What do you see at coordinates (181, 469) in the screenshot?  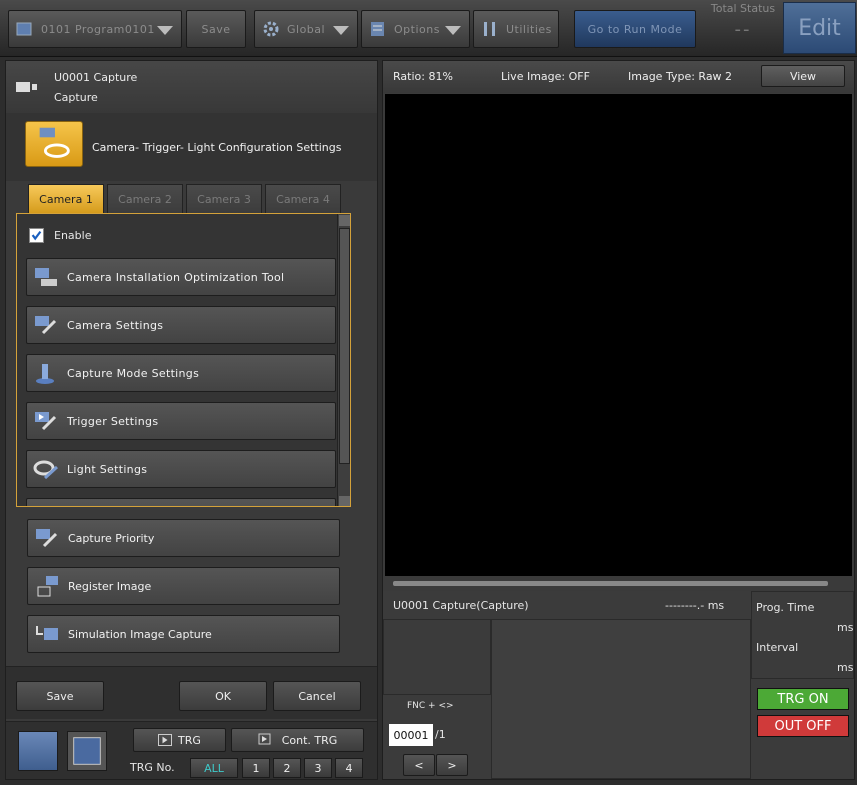 I see `light-settings-button: Light Settings` at bounding box center [181, 469].